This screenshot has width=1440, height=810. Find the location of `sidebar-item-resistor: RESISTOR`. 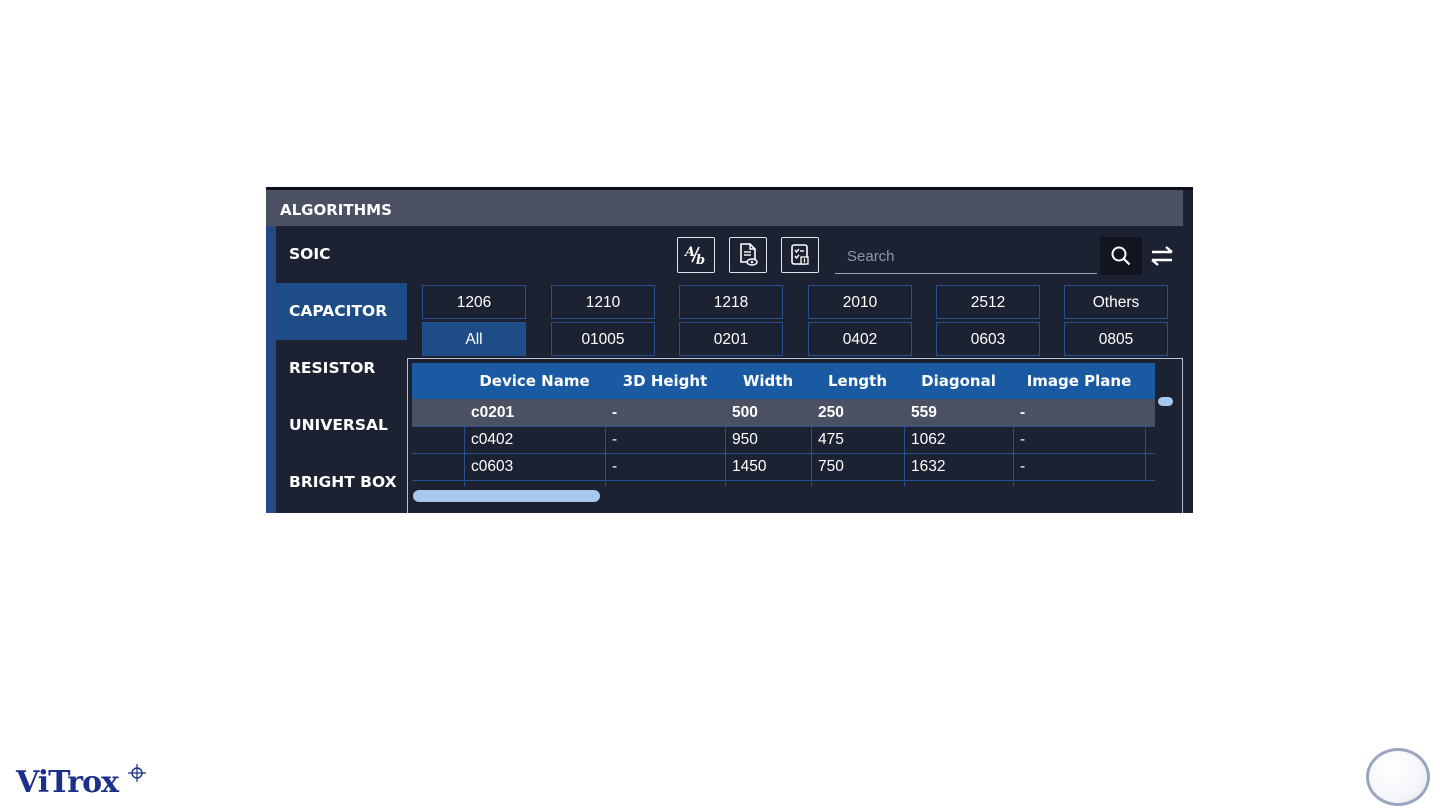

sidebar-item-resistor: RESISTOR is located at coordinates (341, 368).